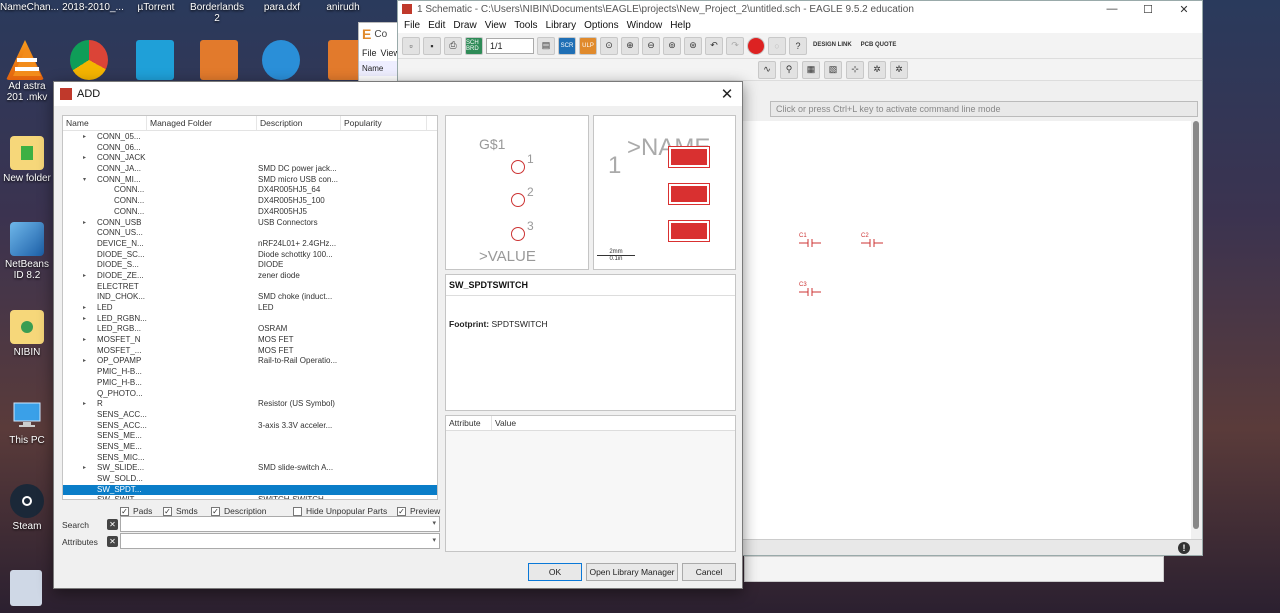 This screenshot has width=1280, height=613. Describe the element at coordinates (250, 404) in the screenshot. I see `tree-row: ▸ R Resistor (US Symbol)` at that location.